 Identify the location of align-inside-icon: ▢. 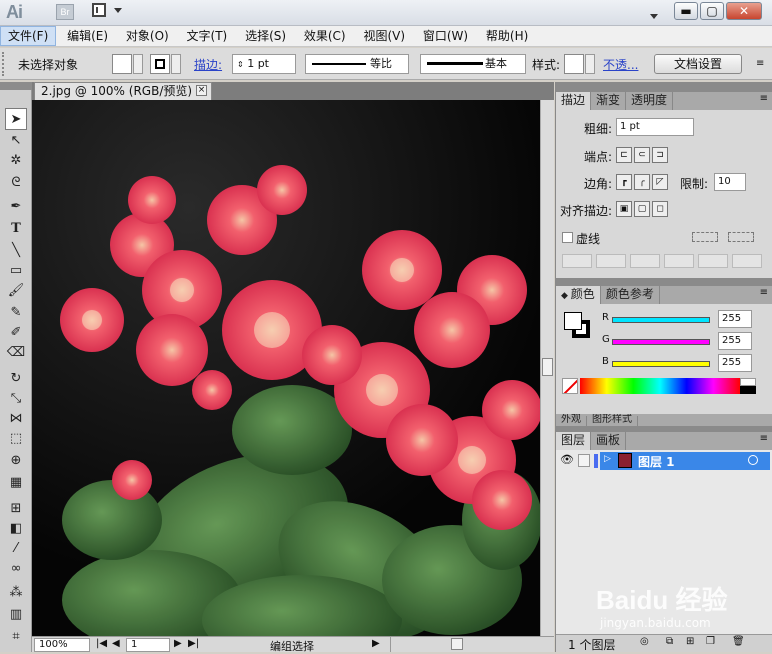
(642, 209).